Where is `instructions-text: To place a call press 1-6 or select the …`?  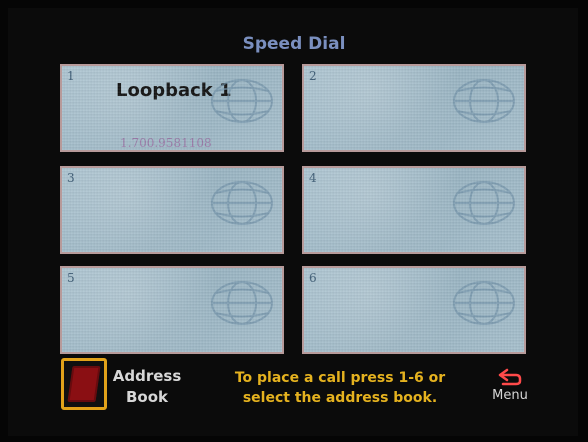
instructions-text: To place a call press 1-6 or select the … is located at coordinates (340, 388).